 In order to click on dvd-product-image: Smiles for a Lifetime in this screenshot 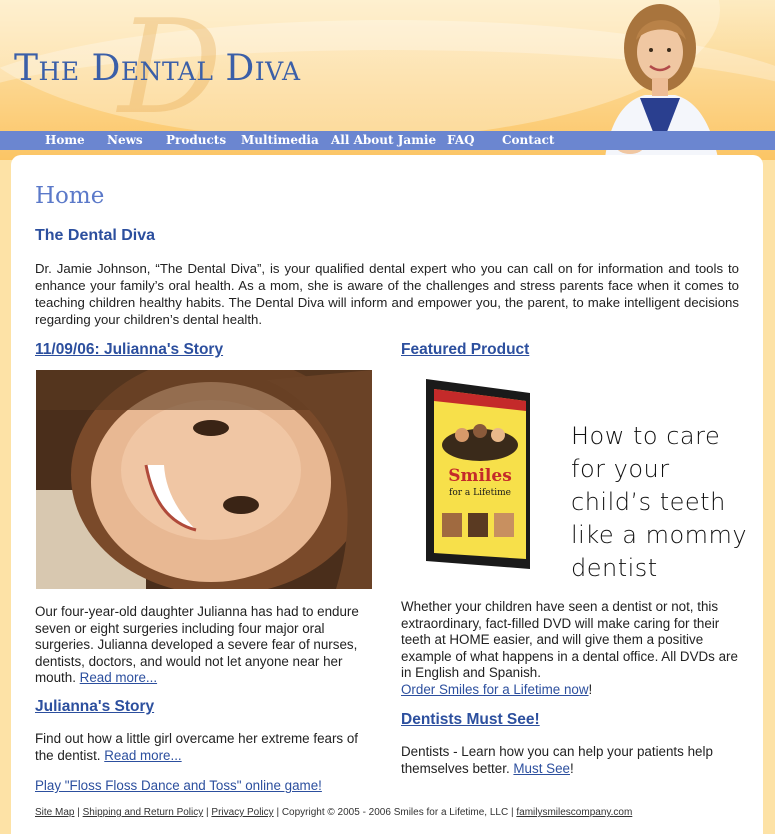, I will do `click(478, 473)`.